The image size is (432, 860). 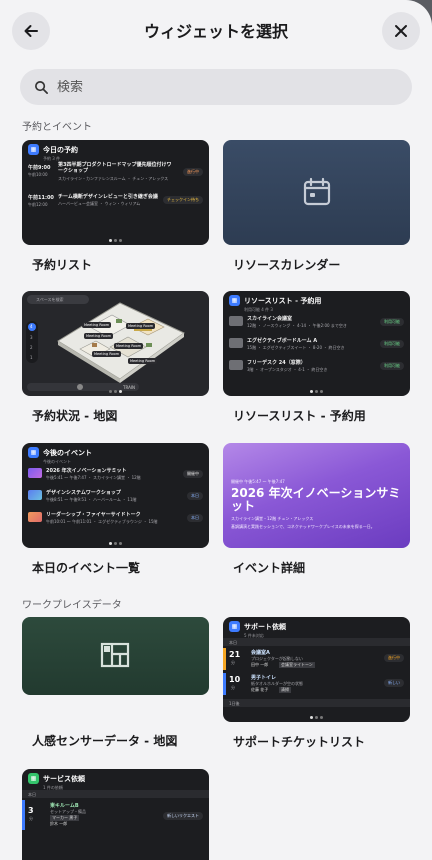 What do you see at coordinates (269, 568) in the screenshot?
I see `card-title: イベント詳細` at bounding box center [269, 568].